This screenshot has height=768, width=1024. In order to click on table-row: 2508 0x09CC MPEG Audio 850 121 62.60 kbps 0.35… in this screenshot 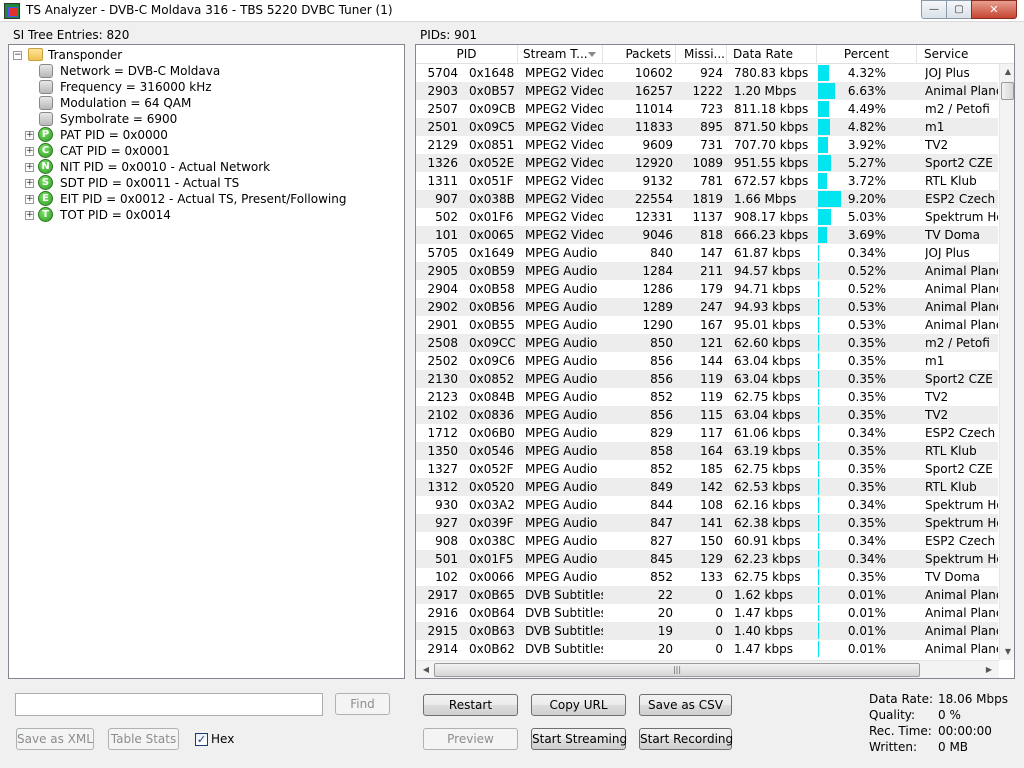, I will do `click(707, 343)`.